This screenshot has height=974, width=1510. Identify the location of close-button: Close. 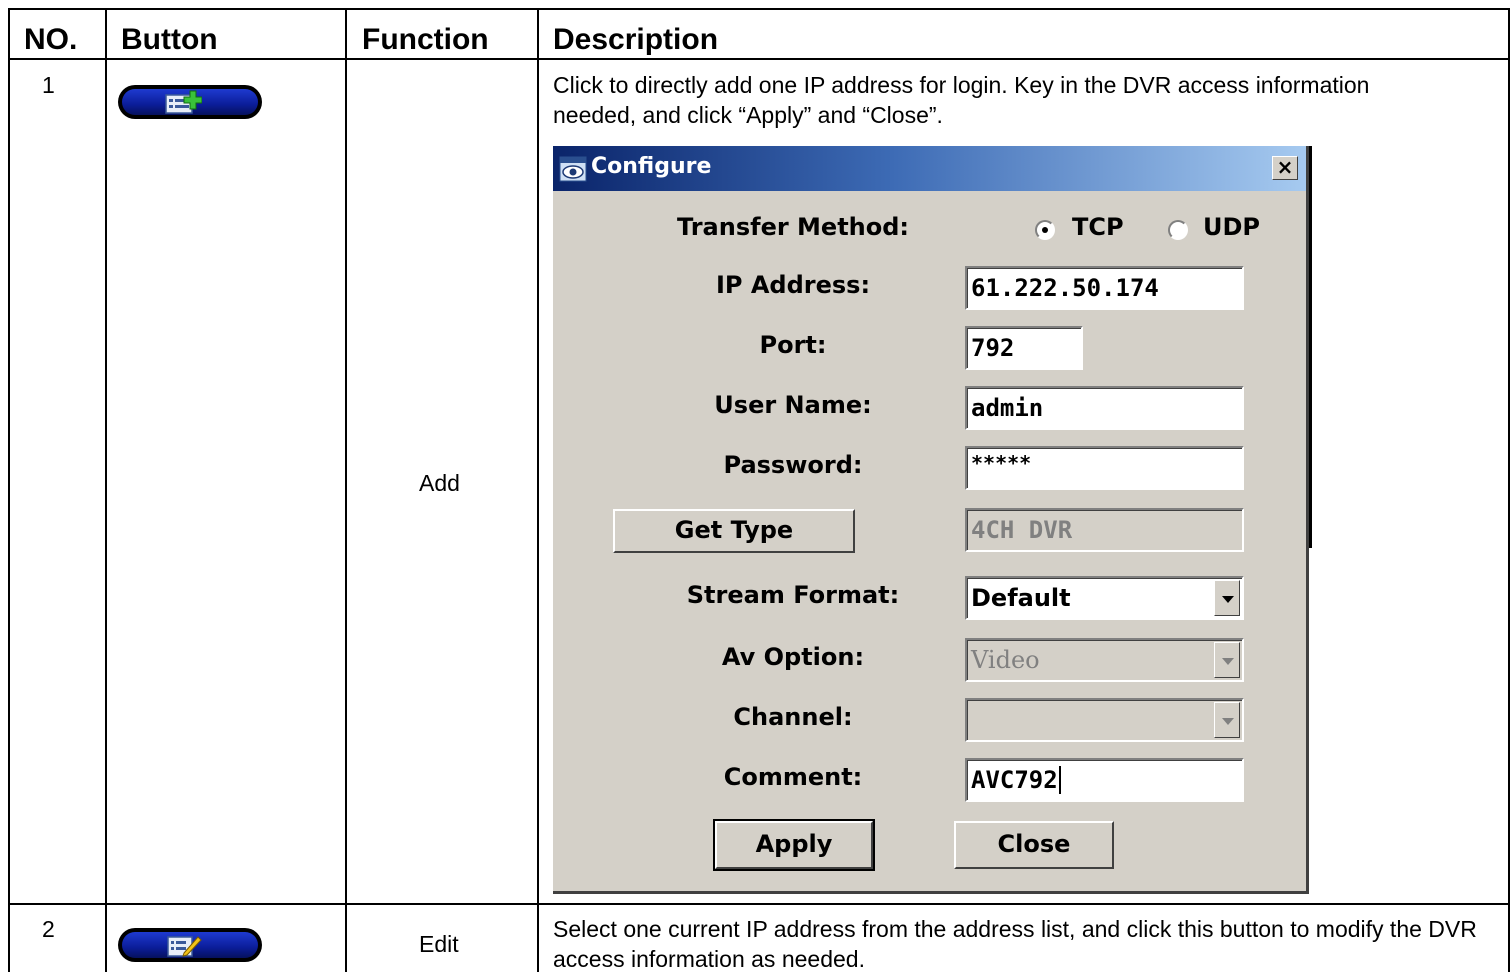
(1034, 845).